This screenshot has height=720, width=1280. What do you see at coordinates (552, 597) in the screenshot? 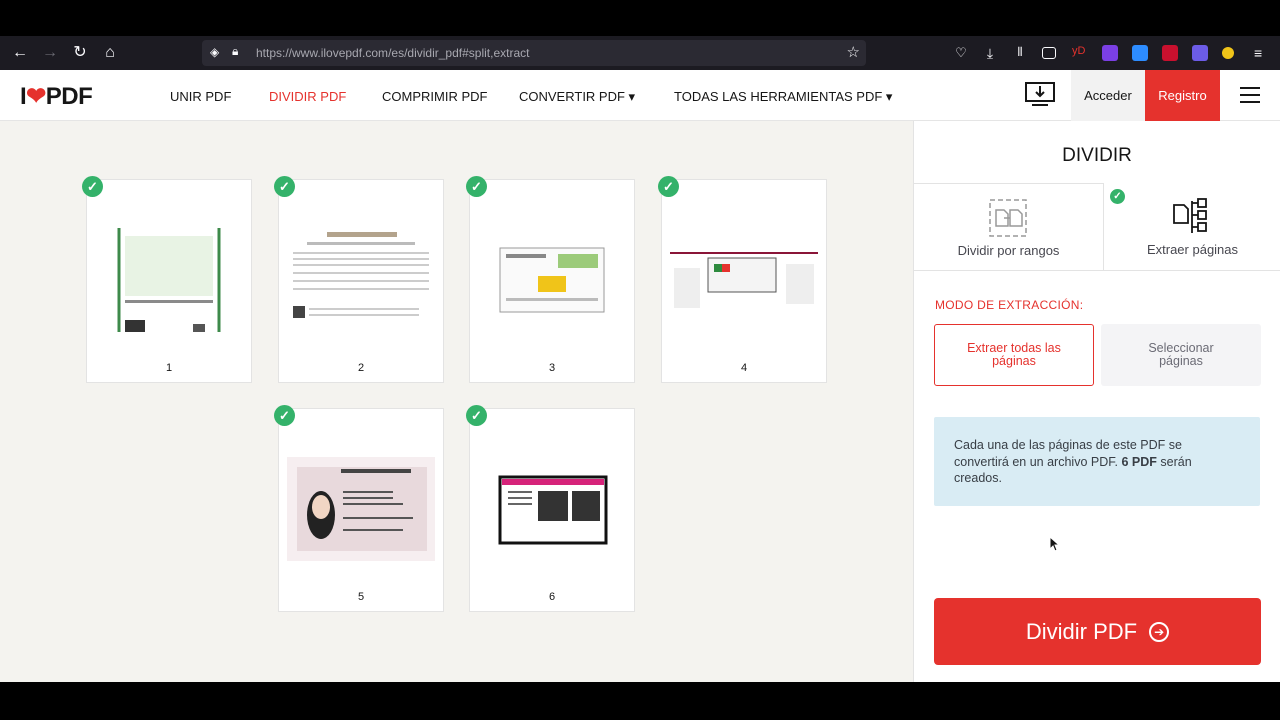
I see `page-number: 6` at bounding box center [552, 597].